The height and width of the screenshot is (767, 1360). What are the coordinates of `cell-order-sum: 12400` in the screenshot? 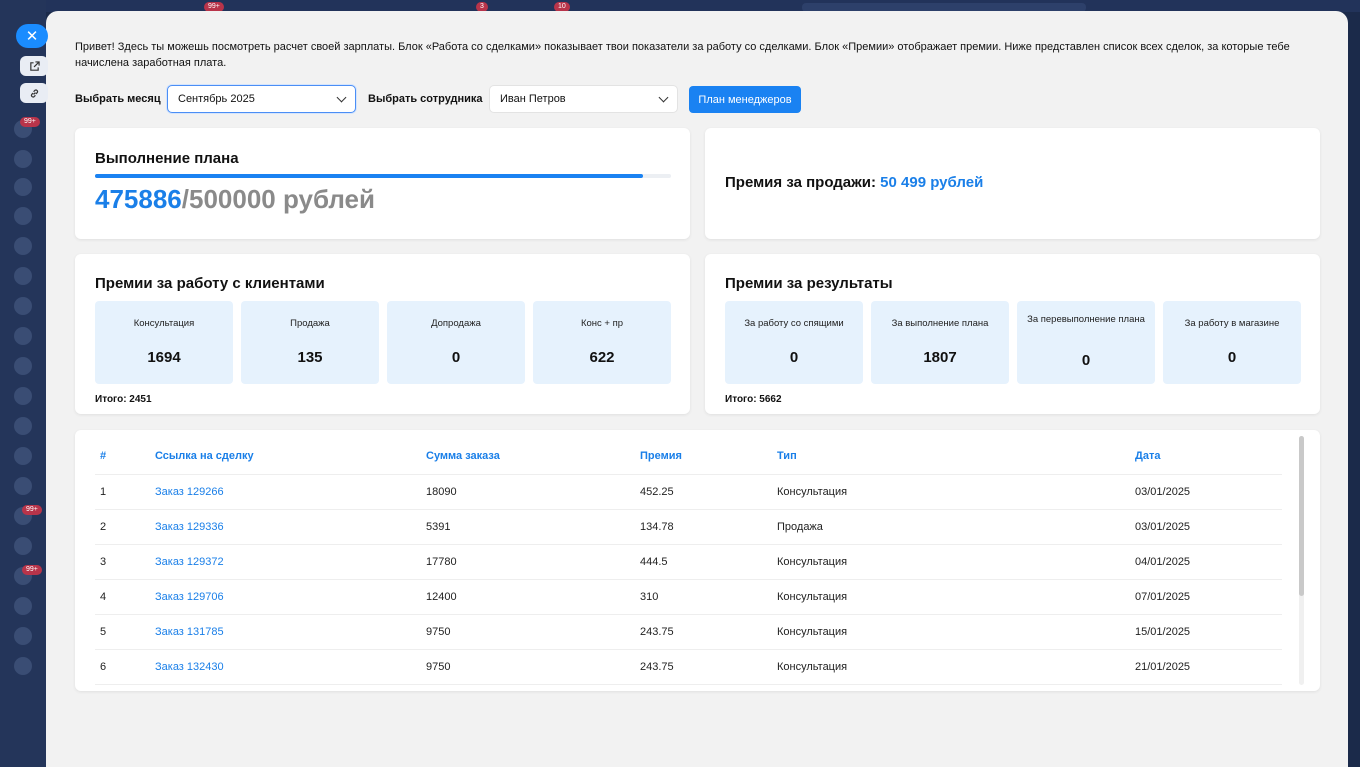 It's located at (528, 597).